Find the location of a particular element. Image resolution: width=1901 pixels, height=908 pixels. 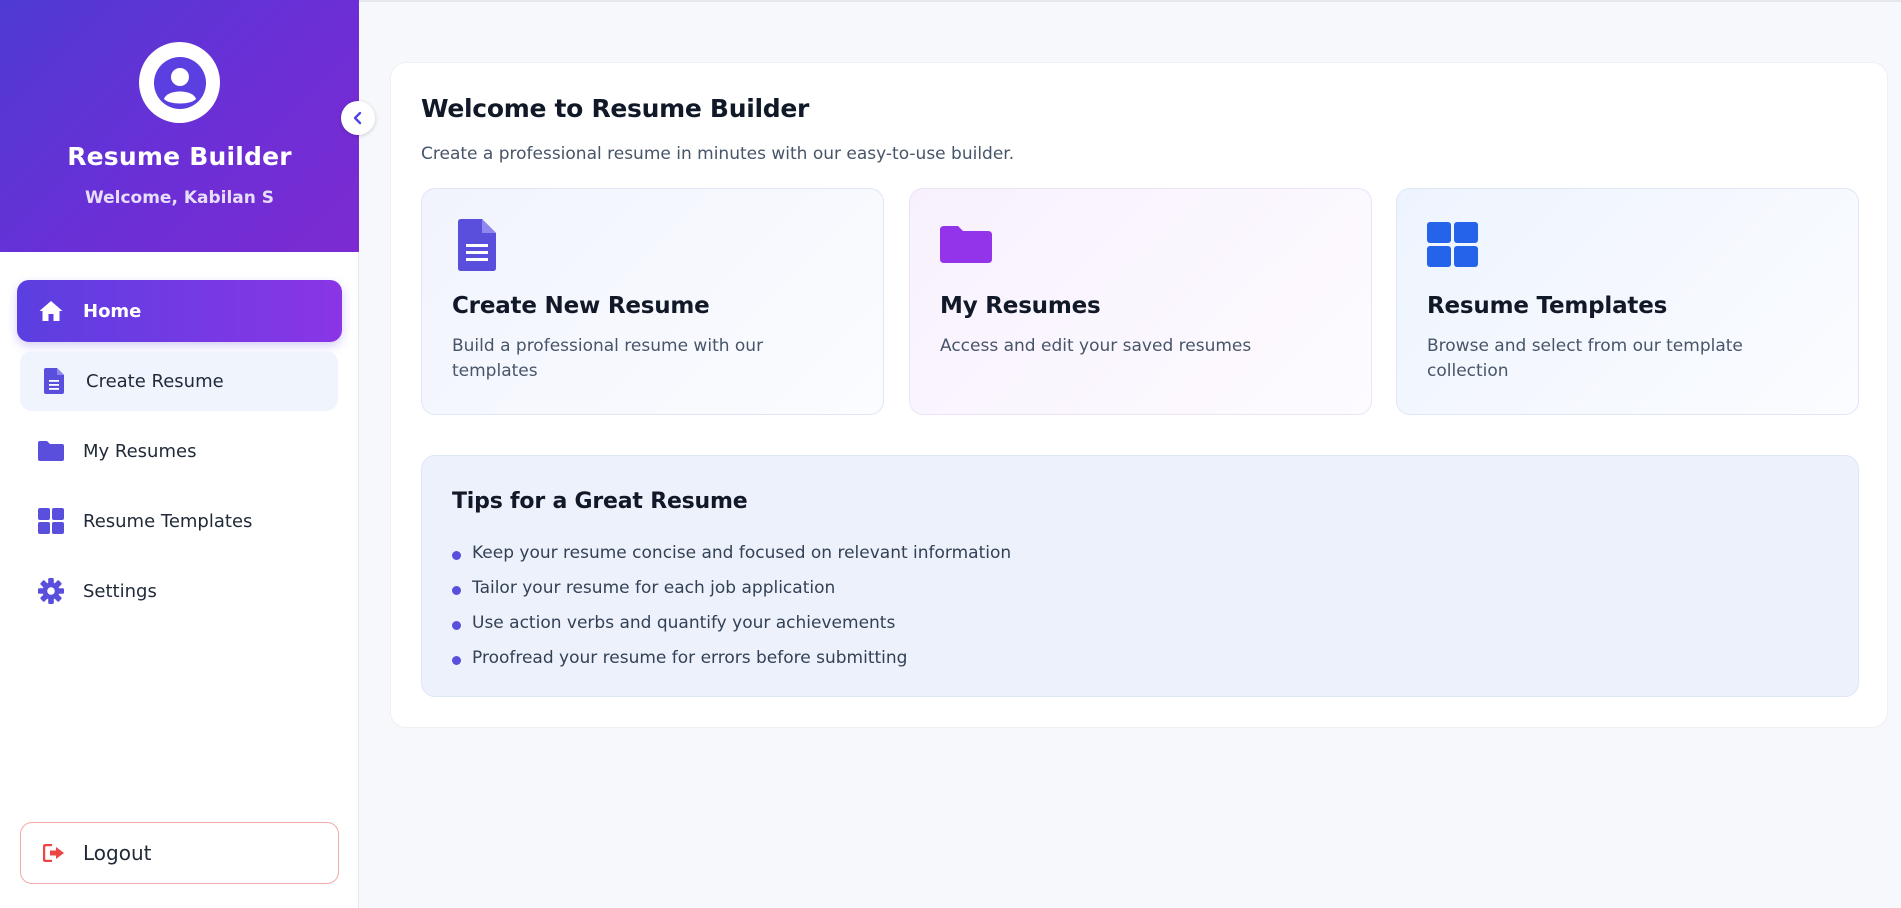

sign-out-icon is located at coordinates (54, 853).